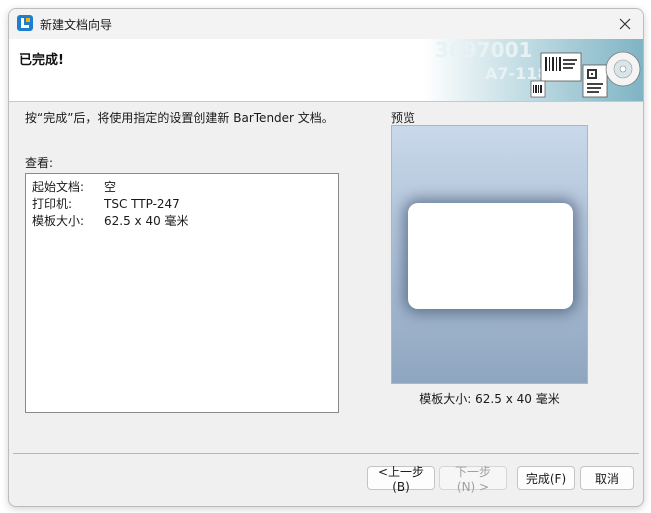  I want to click on label-preview-shape, so click(490, 256).